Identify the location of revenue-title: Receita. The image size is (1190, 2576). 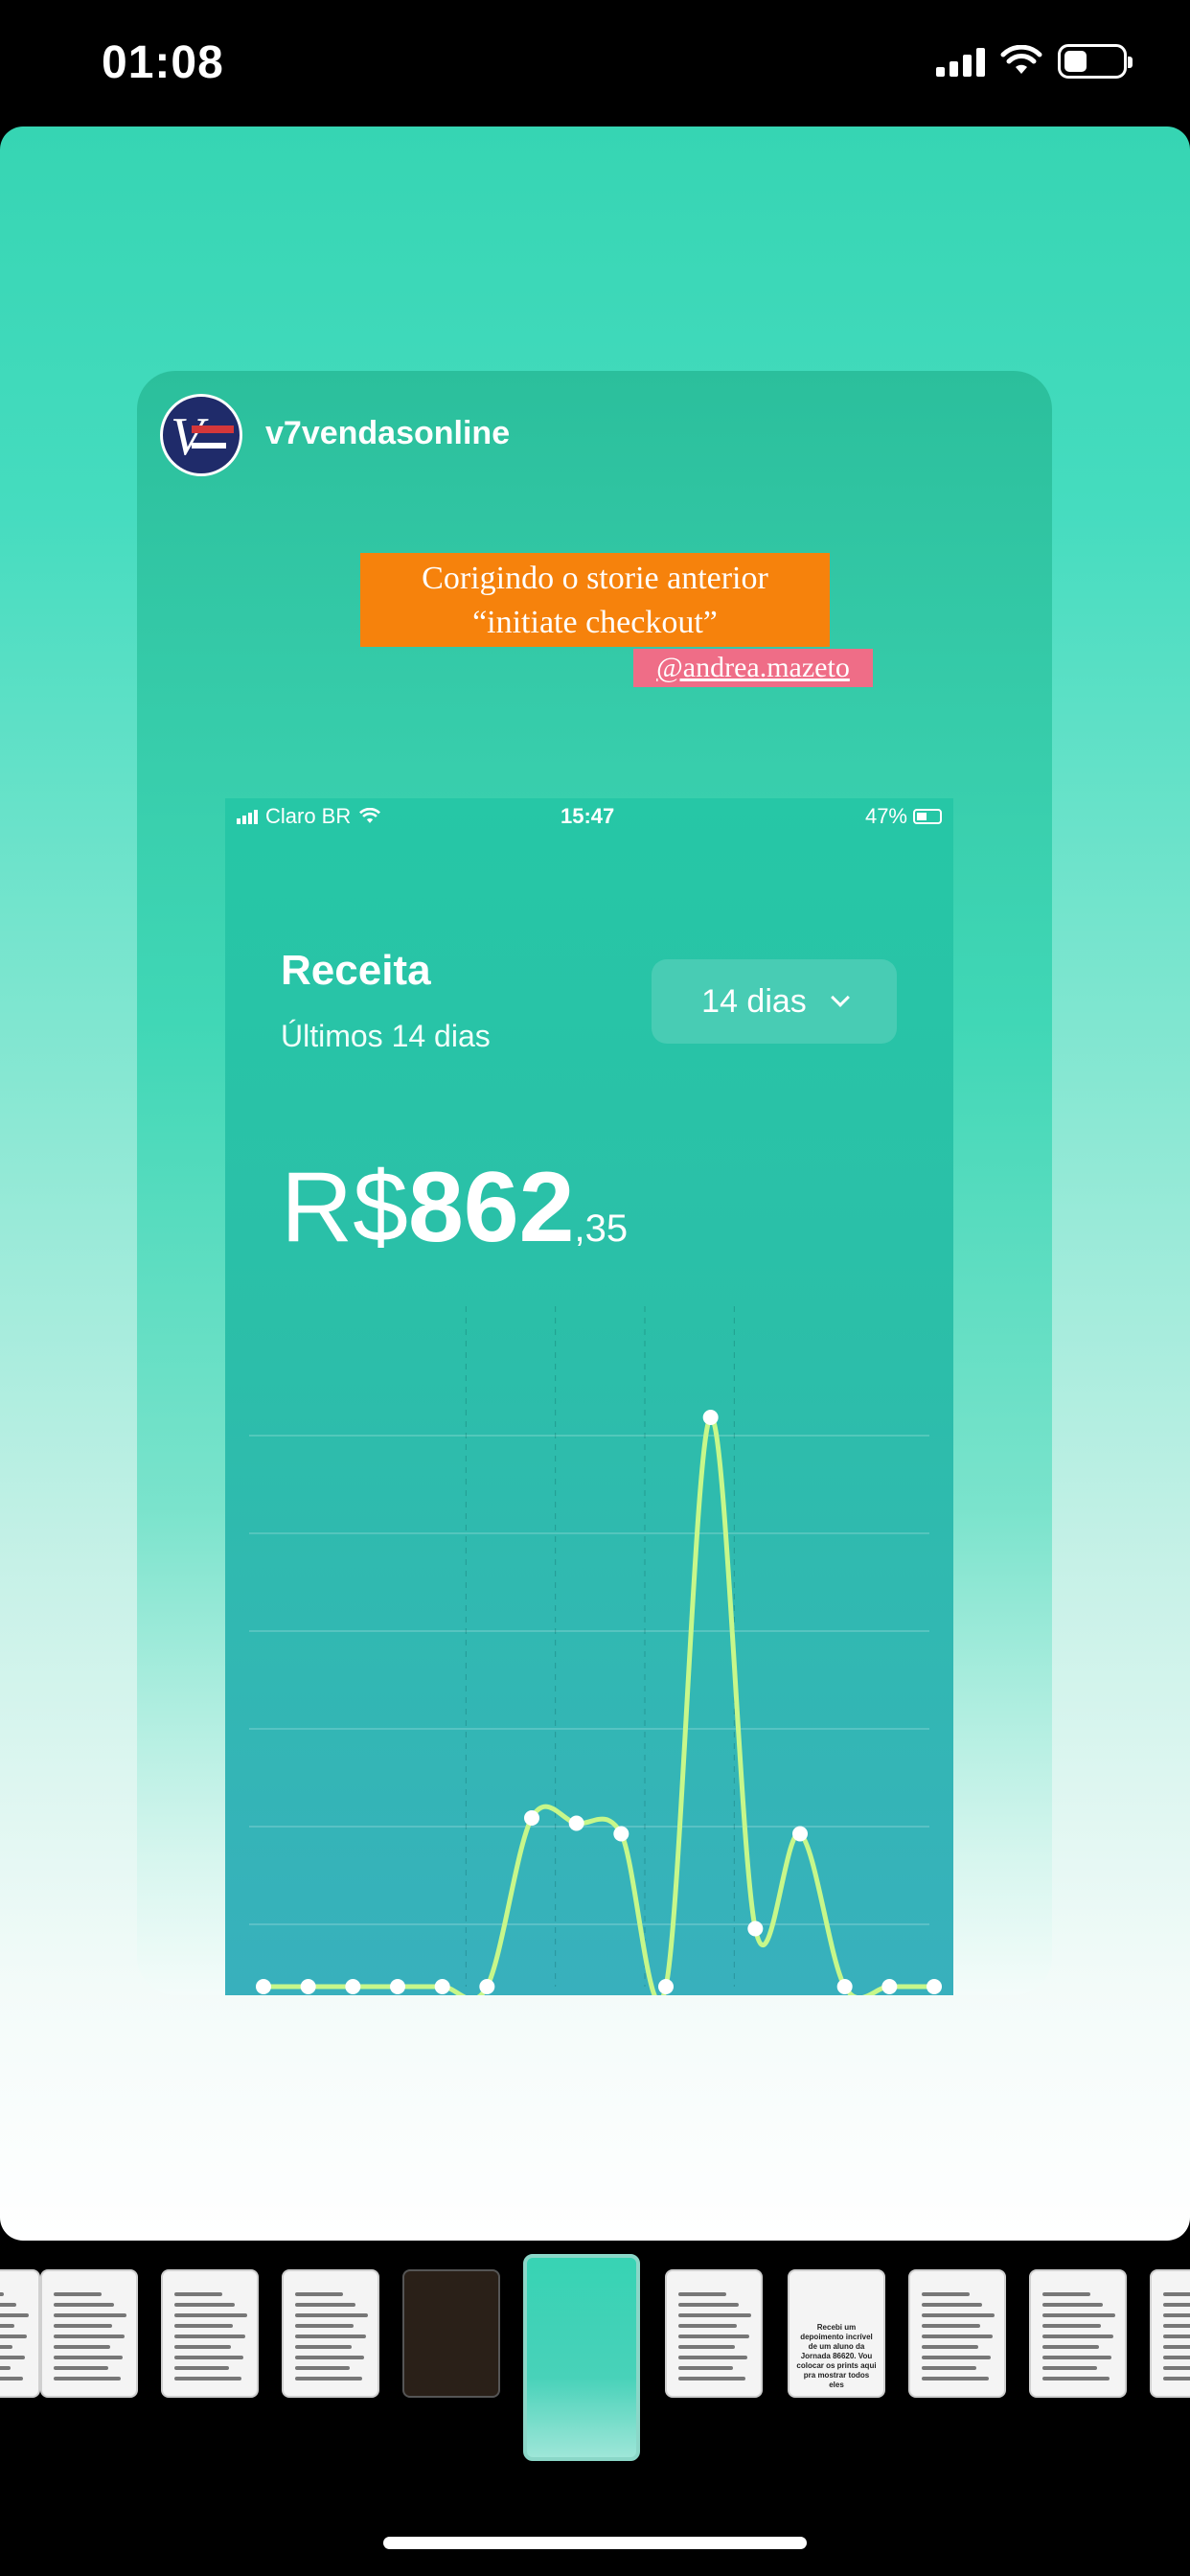
(356, 970).